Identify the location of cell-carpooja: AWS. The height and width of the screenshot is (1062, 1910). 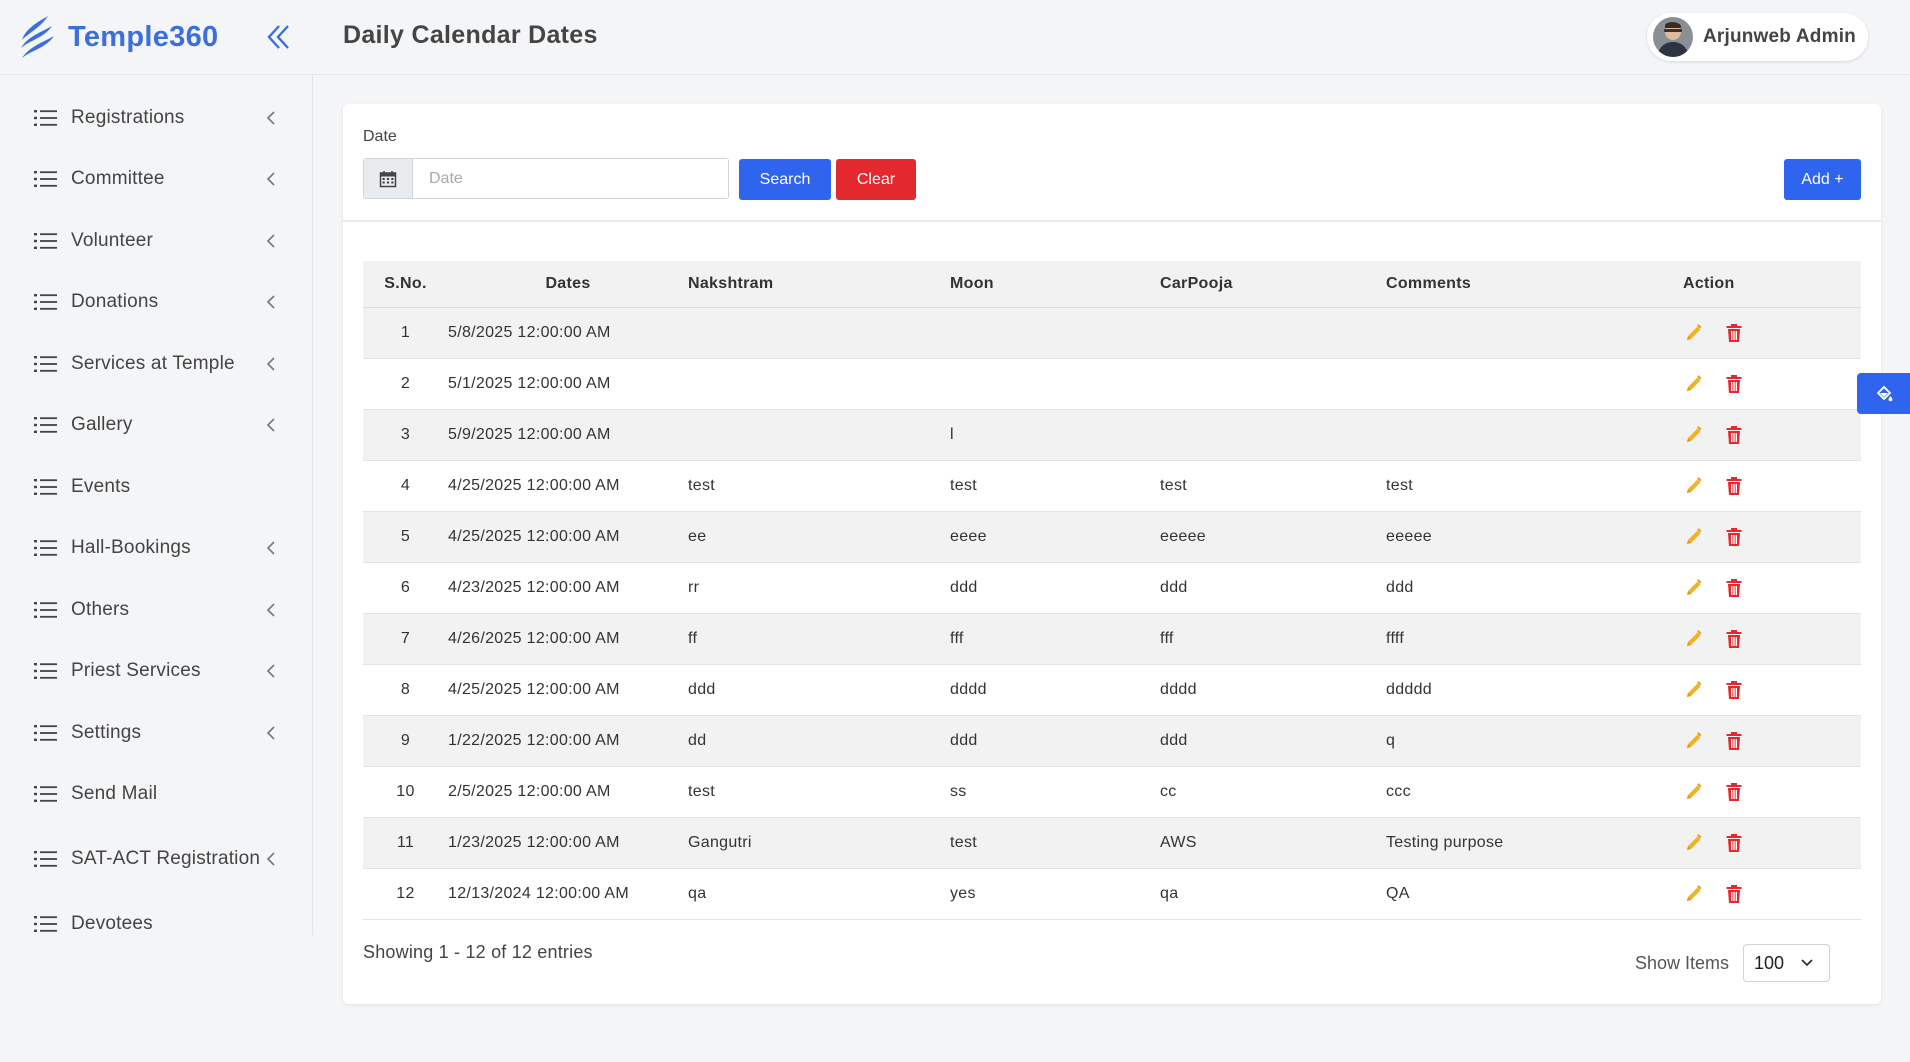
(1178, 842).